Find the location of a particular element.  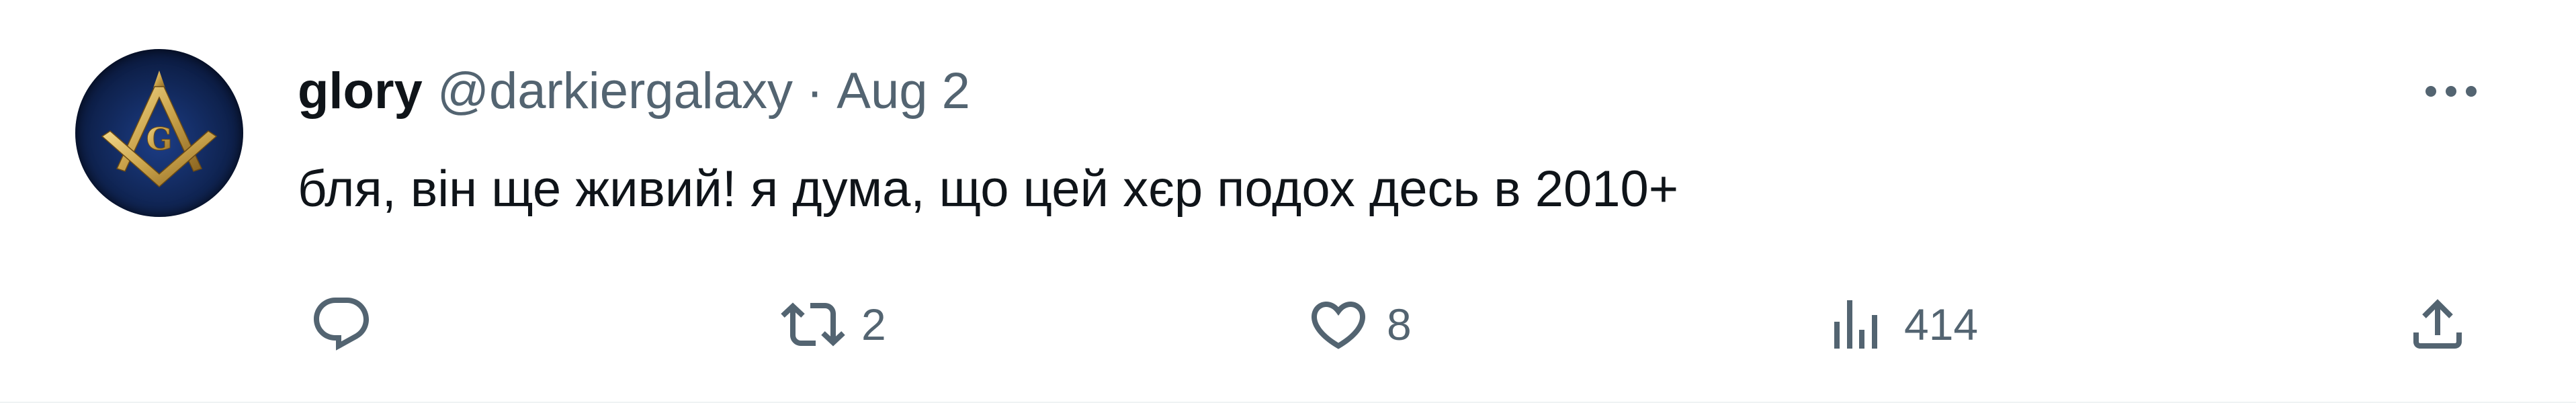

heart-icon is located at coordinates (1338, 324).